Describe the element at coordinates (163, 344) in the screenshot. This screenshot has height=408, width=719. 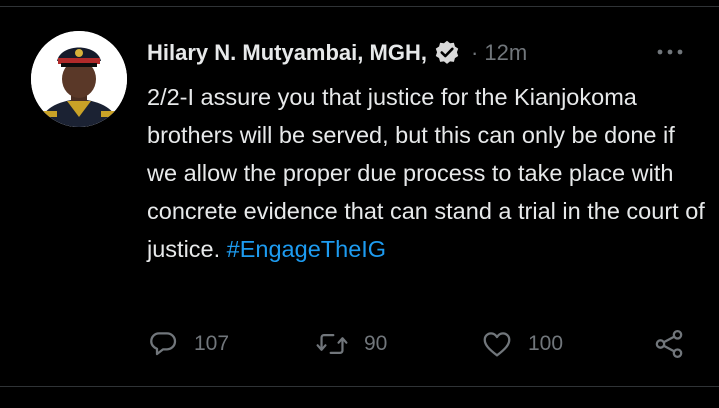
I see `reply-icon` at that location.